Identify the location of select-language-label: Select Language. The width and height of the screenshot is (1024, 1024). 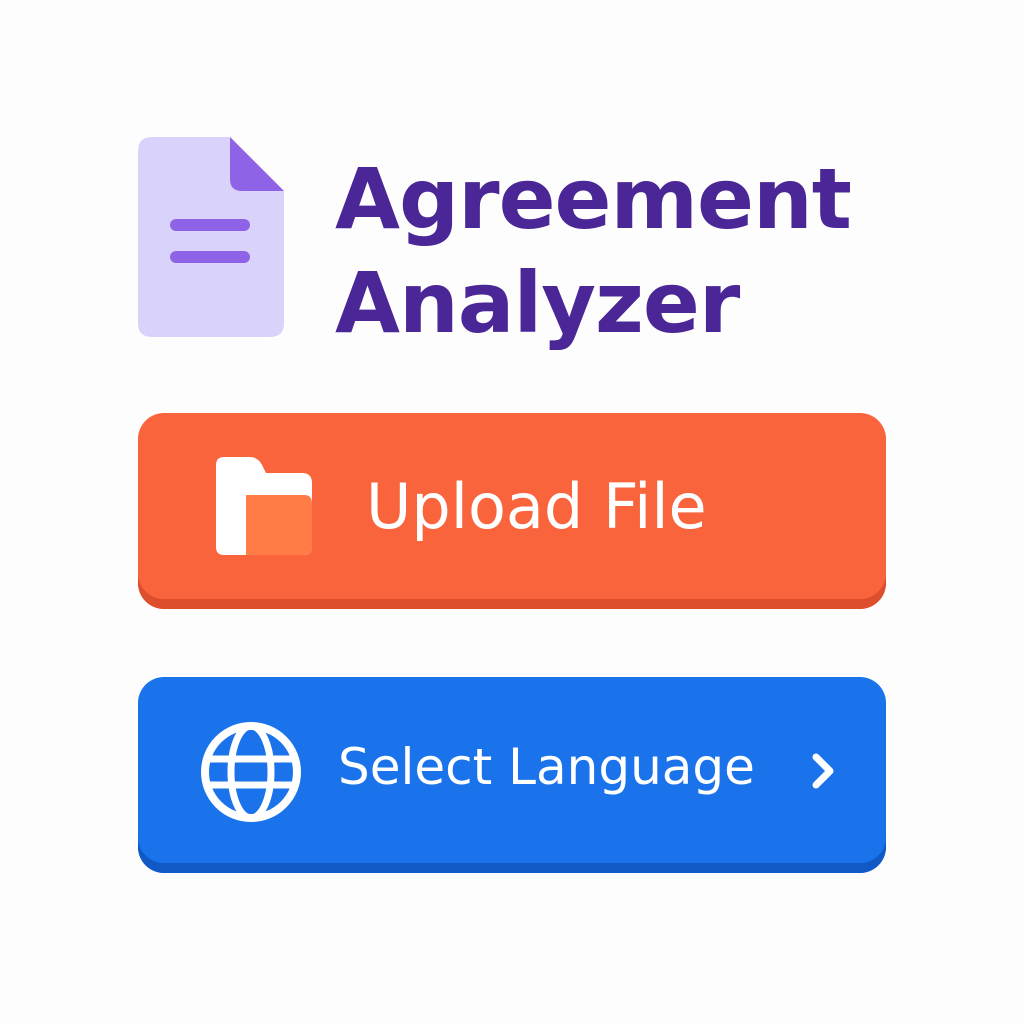
(546, 767).